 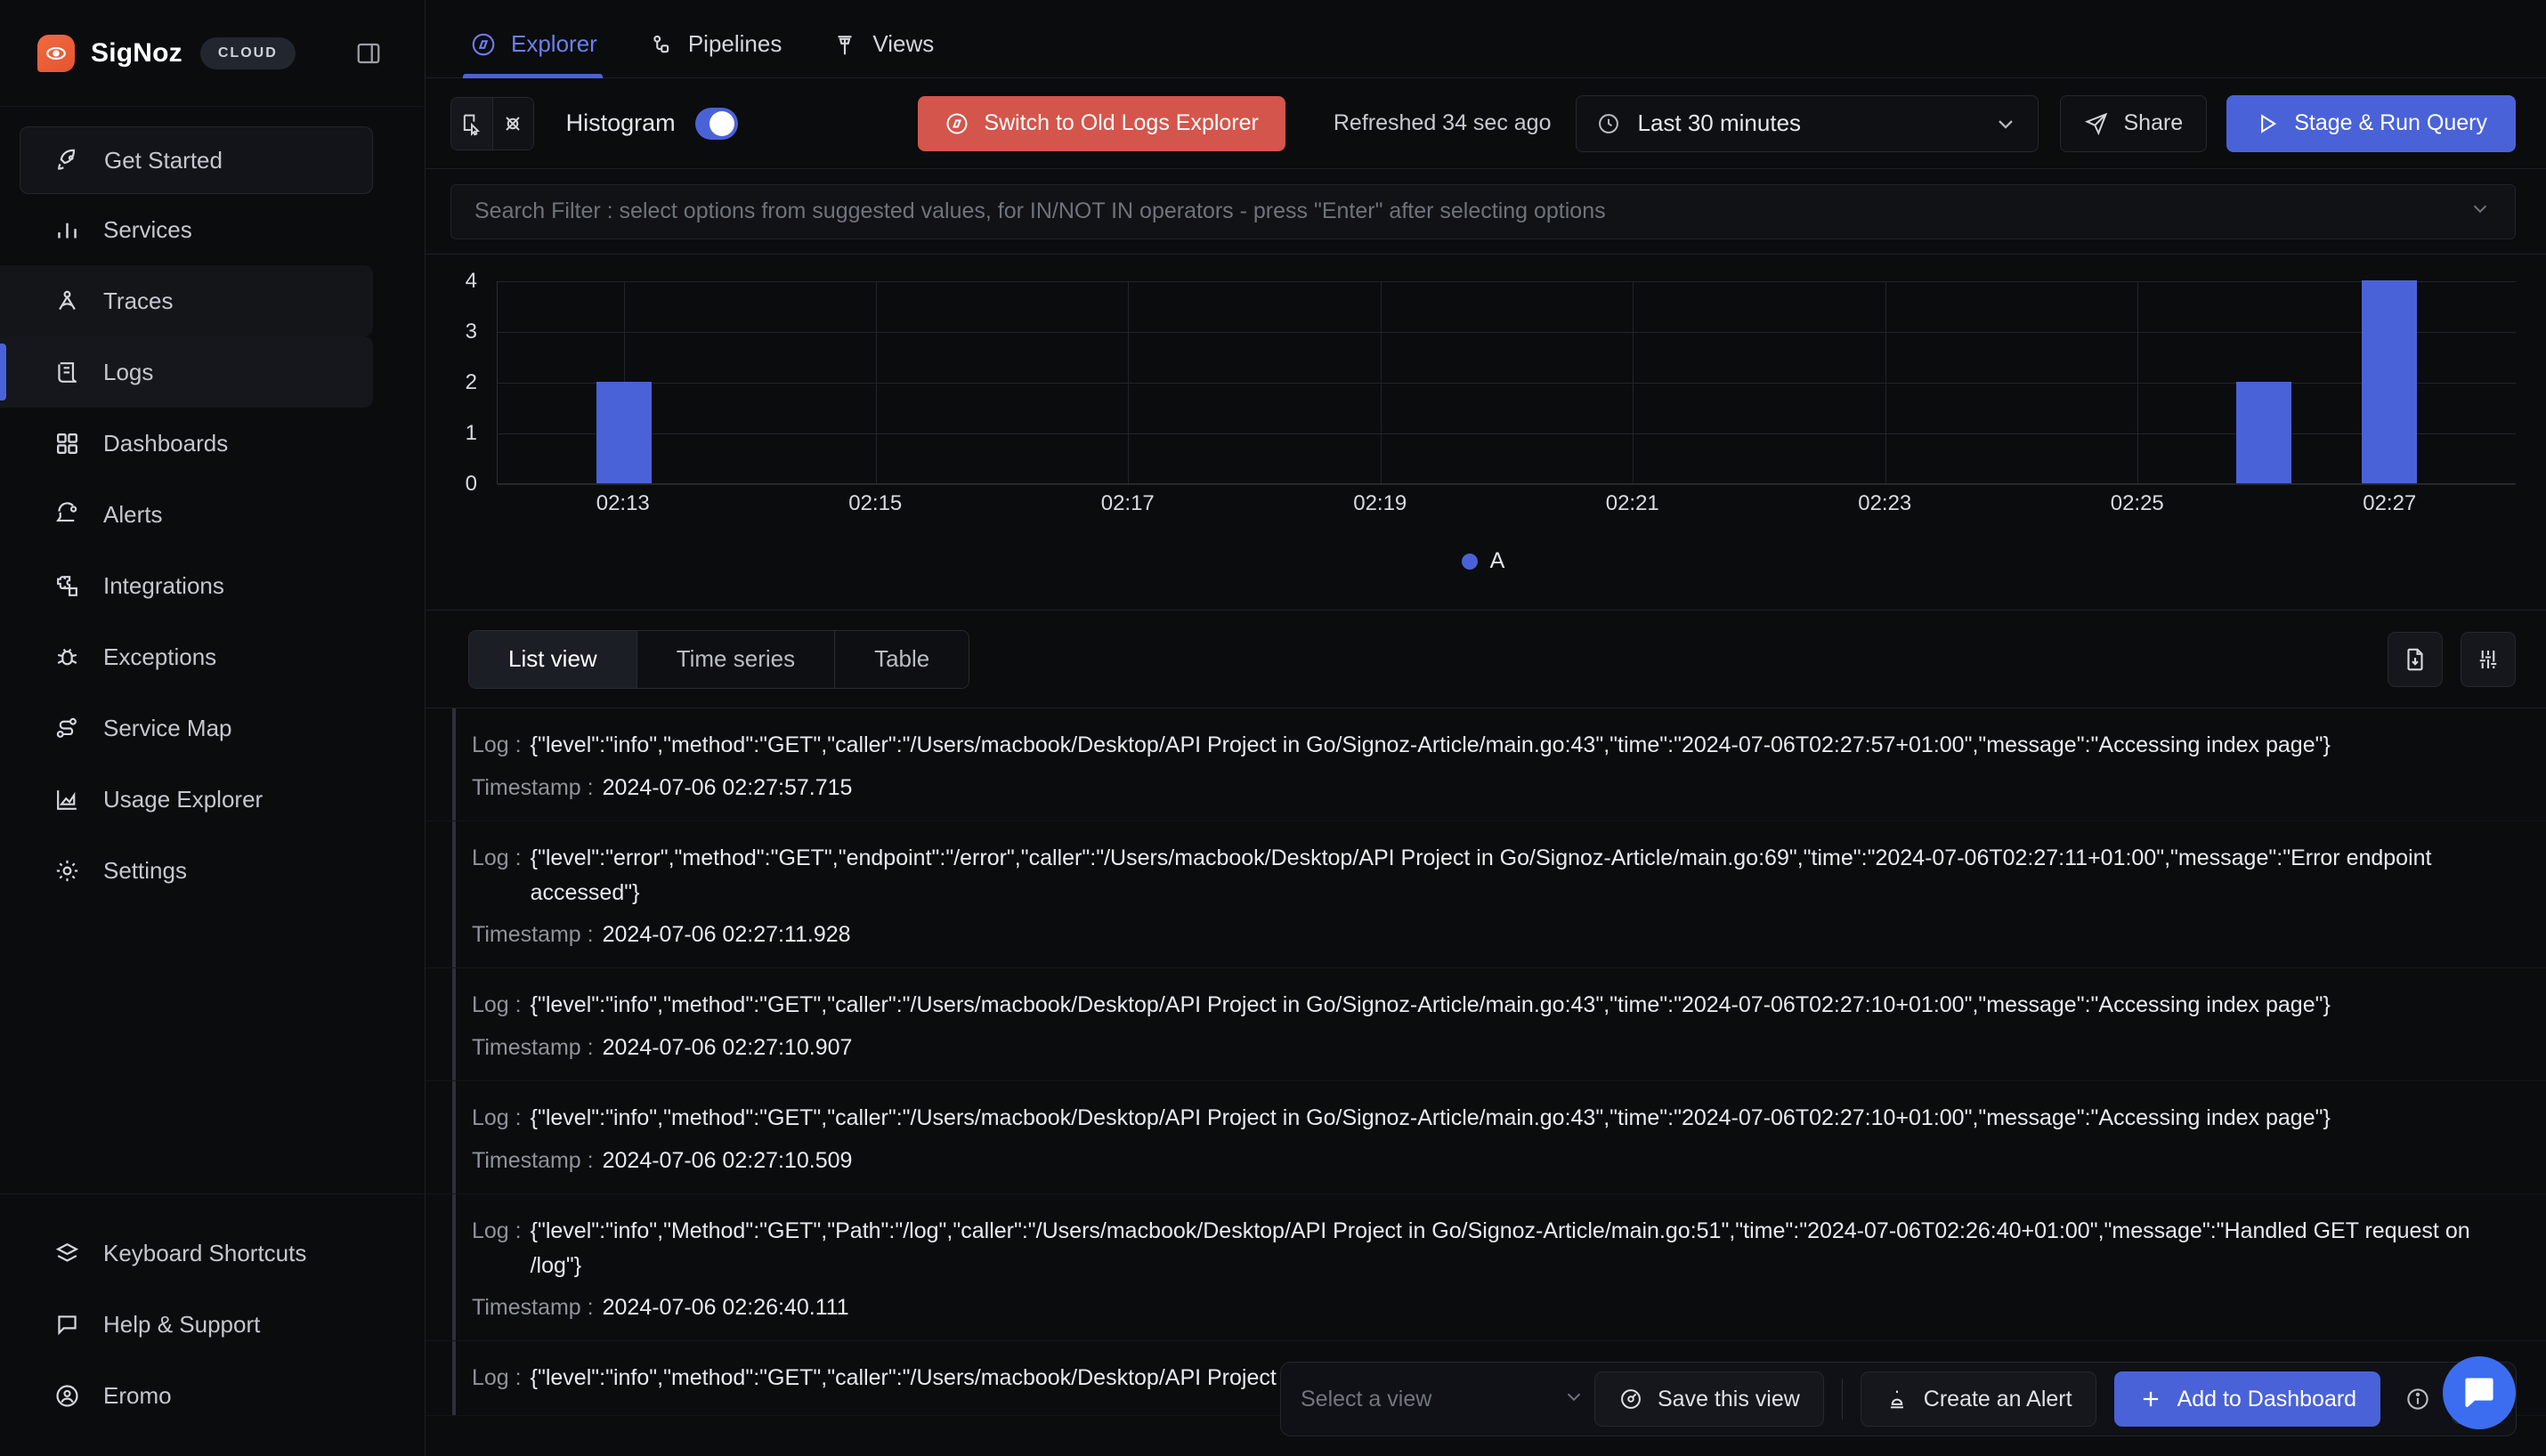 I want to click on builder-mode-group, so click(x=492, y=123).